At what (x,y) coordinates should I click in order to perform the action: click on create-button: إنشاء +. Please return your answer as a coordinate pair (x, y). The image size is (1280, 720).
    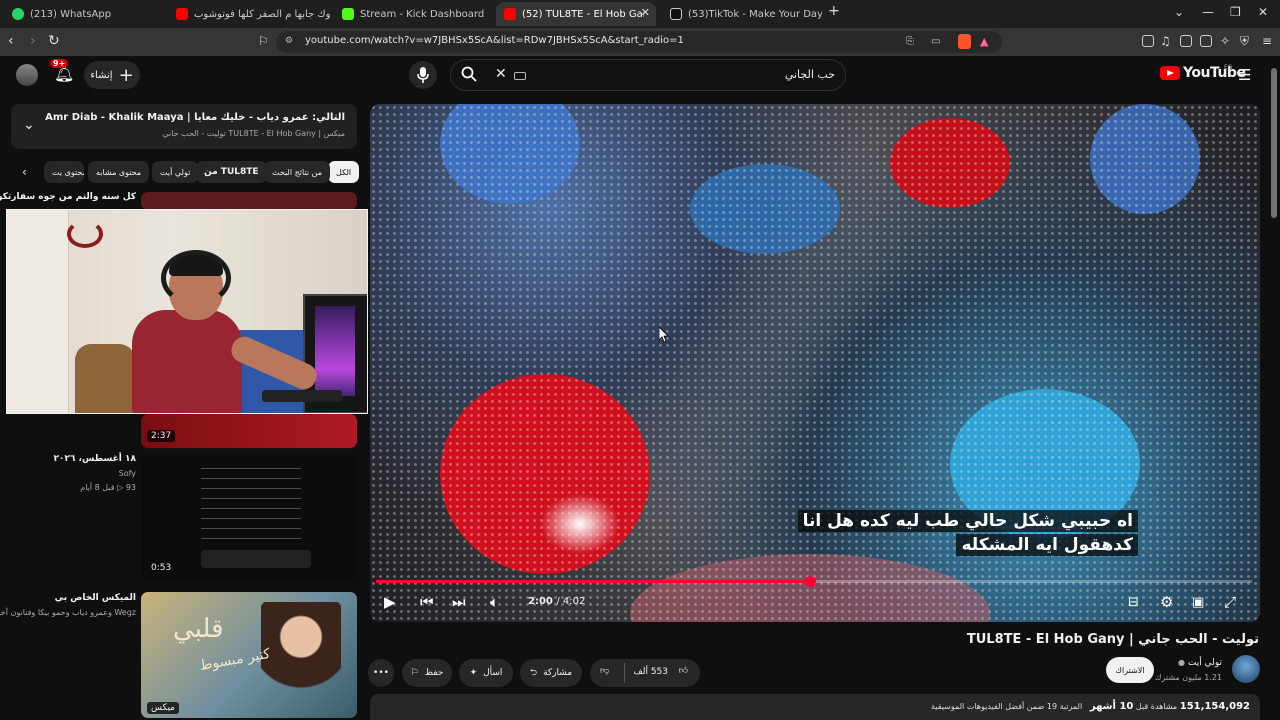
    Looking at the image, I should click on (112, 75).